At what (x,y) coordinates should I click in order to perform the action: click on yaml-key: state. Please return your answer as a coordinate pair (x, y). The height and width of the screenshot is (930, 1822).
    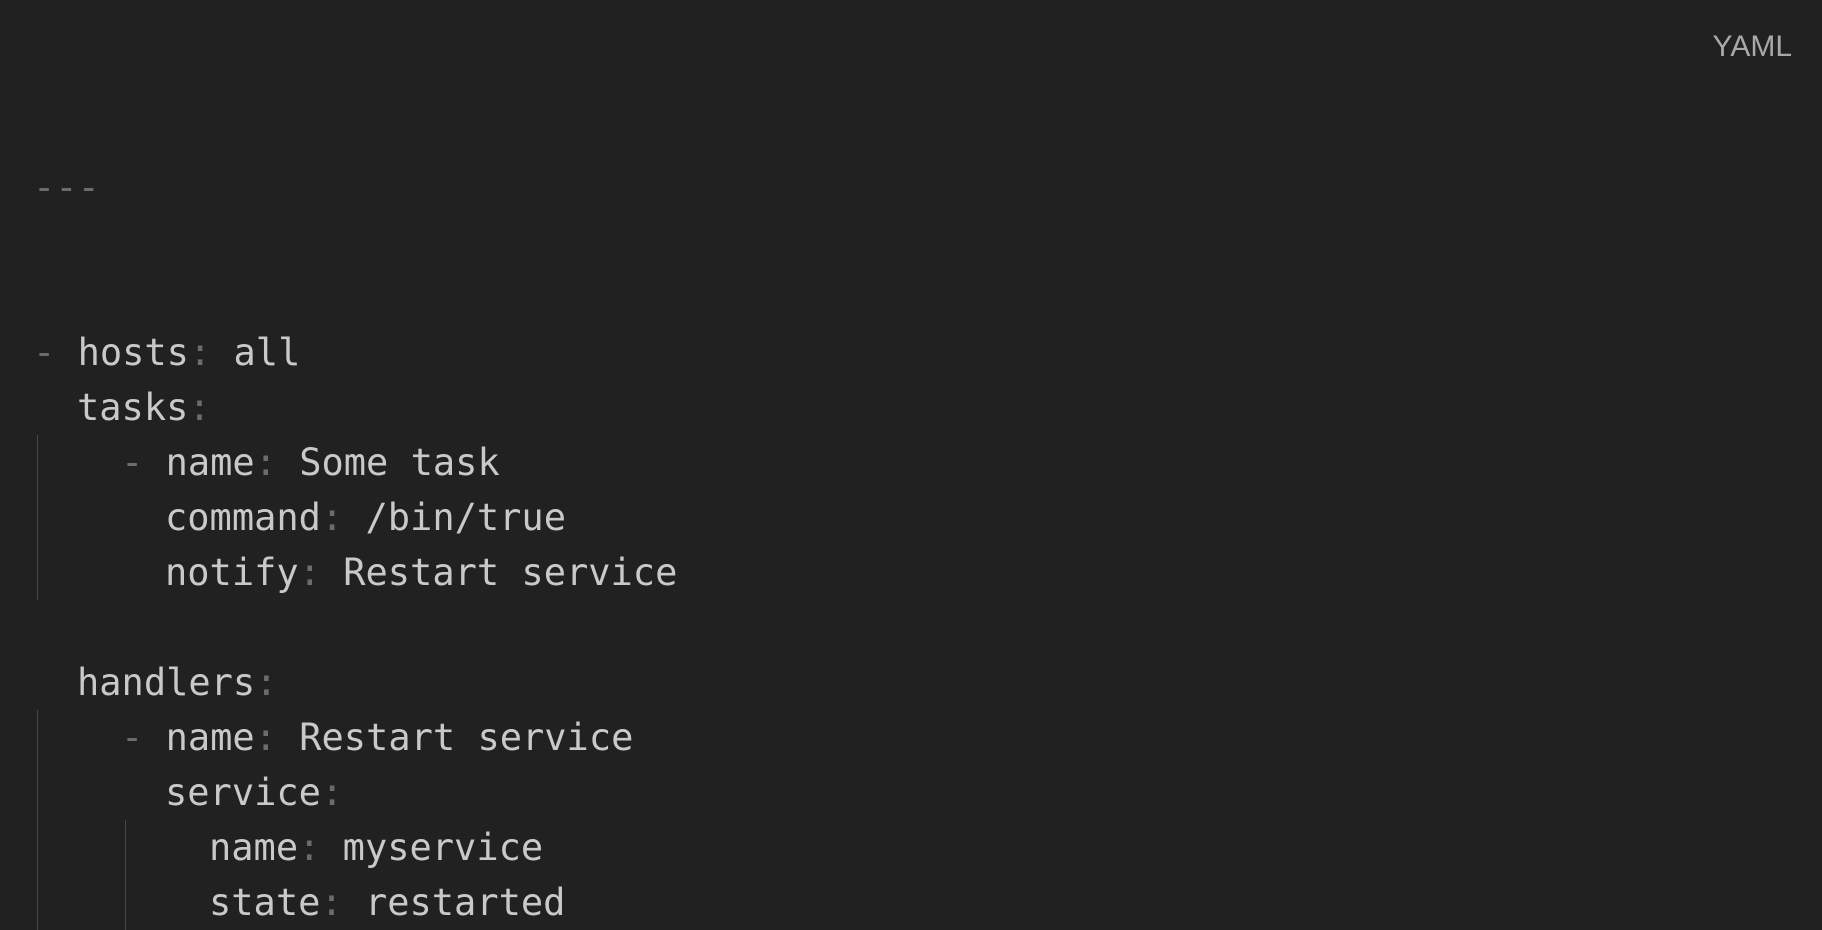
    Looking at the image, I should click on (265, 902).